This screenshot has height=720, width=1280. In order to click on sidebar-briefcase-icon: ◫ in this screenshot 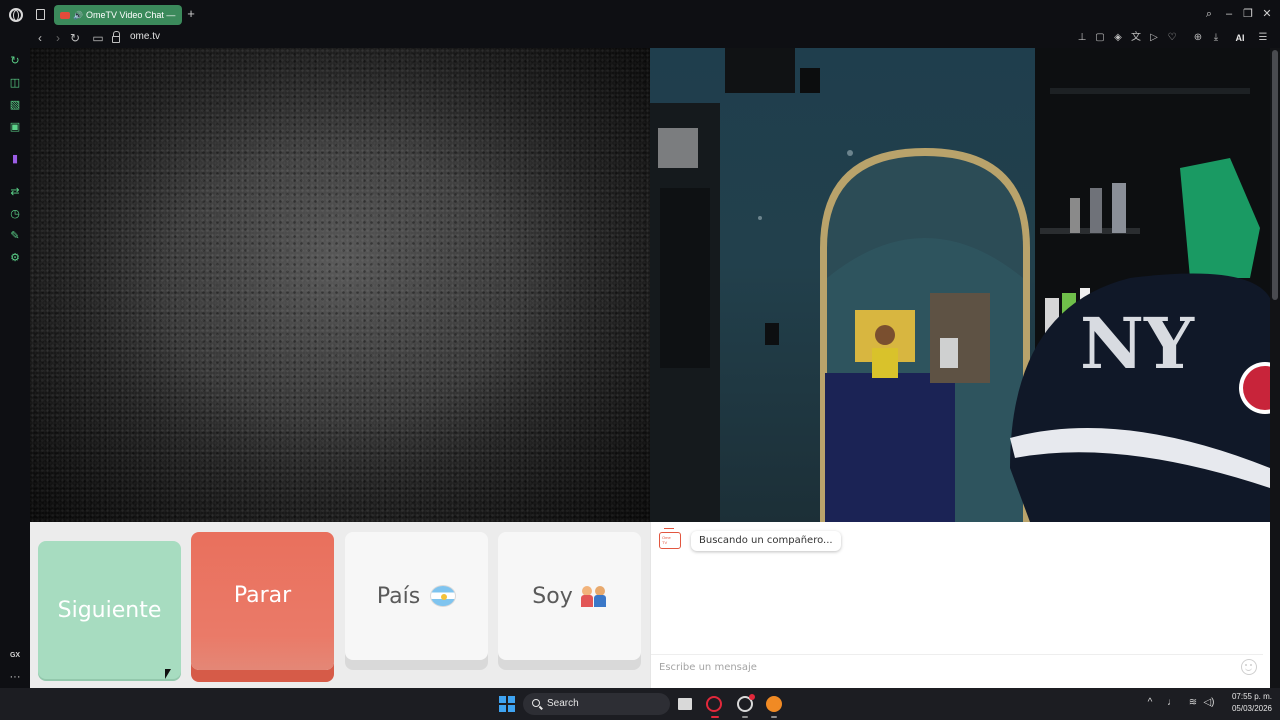, I will do `click(15, 83)`.